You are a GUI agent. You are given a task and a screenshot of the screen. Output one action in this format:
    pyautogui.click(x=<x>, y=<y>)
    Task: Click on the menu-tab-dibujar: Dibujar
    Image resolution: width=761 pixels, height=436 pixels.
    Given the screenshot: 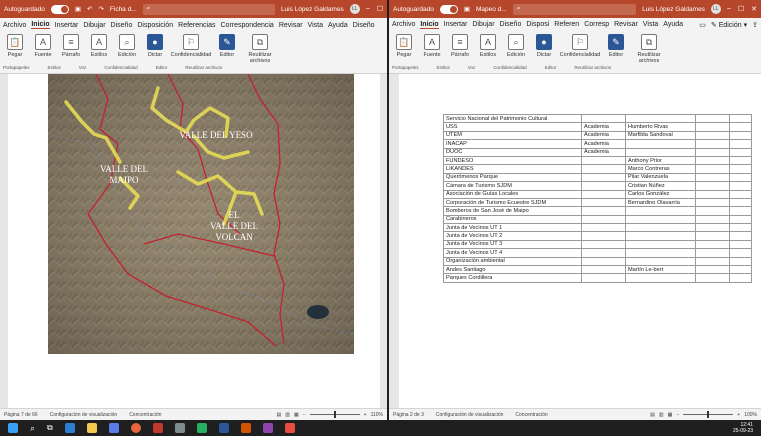 What is the action you would take?
    pyautogui.click(x=94, y=25)
    